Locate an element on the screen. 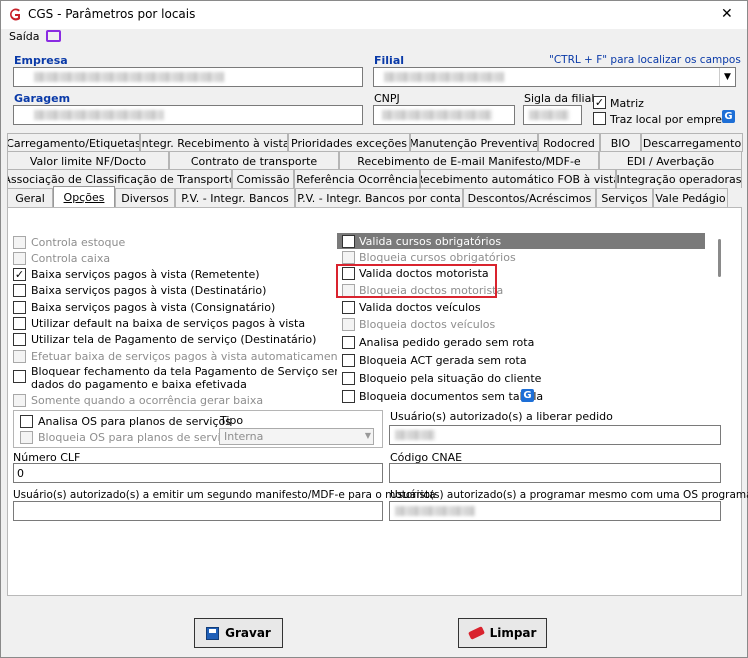 The width and height of the screenshot is (748, 658). title-bar: CGS - Parâmetros por locais ✕ is located at coordinates (374, 15).